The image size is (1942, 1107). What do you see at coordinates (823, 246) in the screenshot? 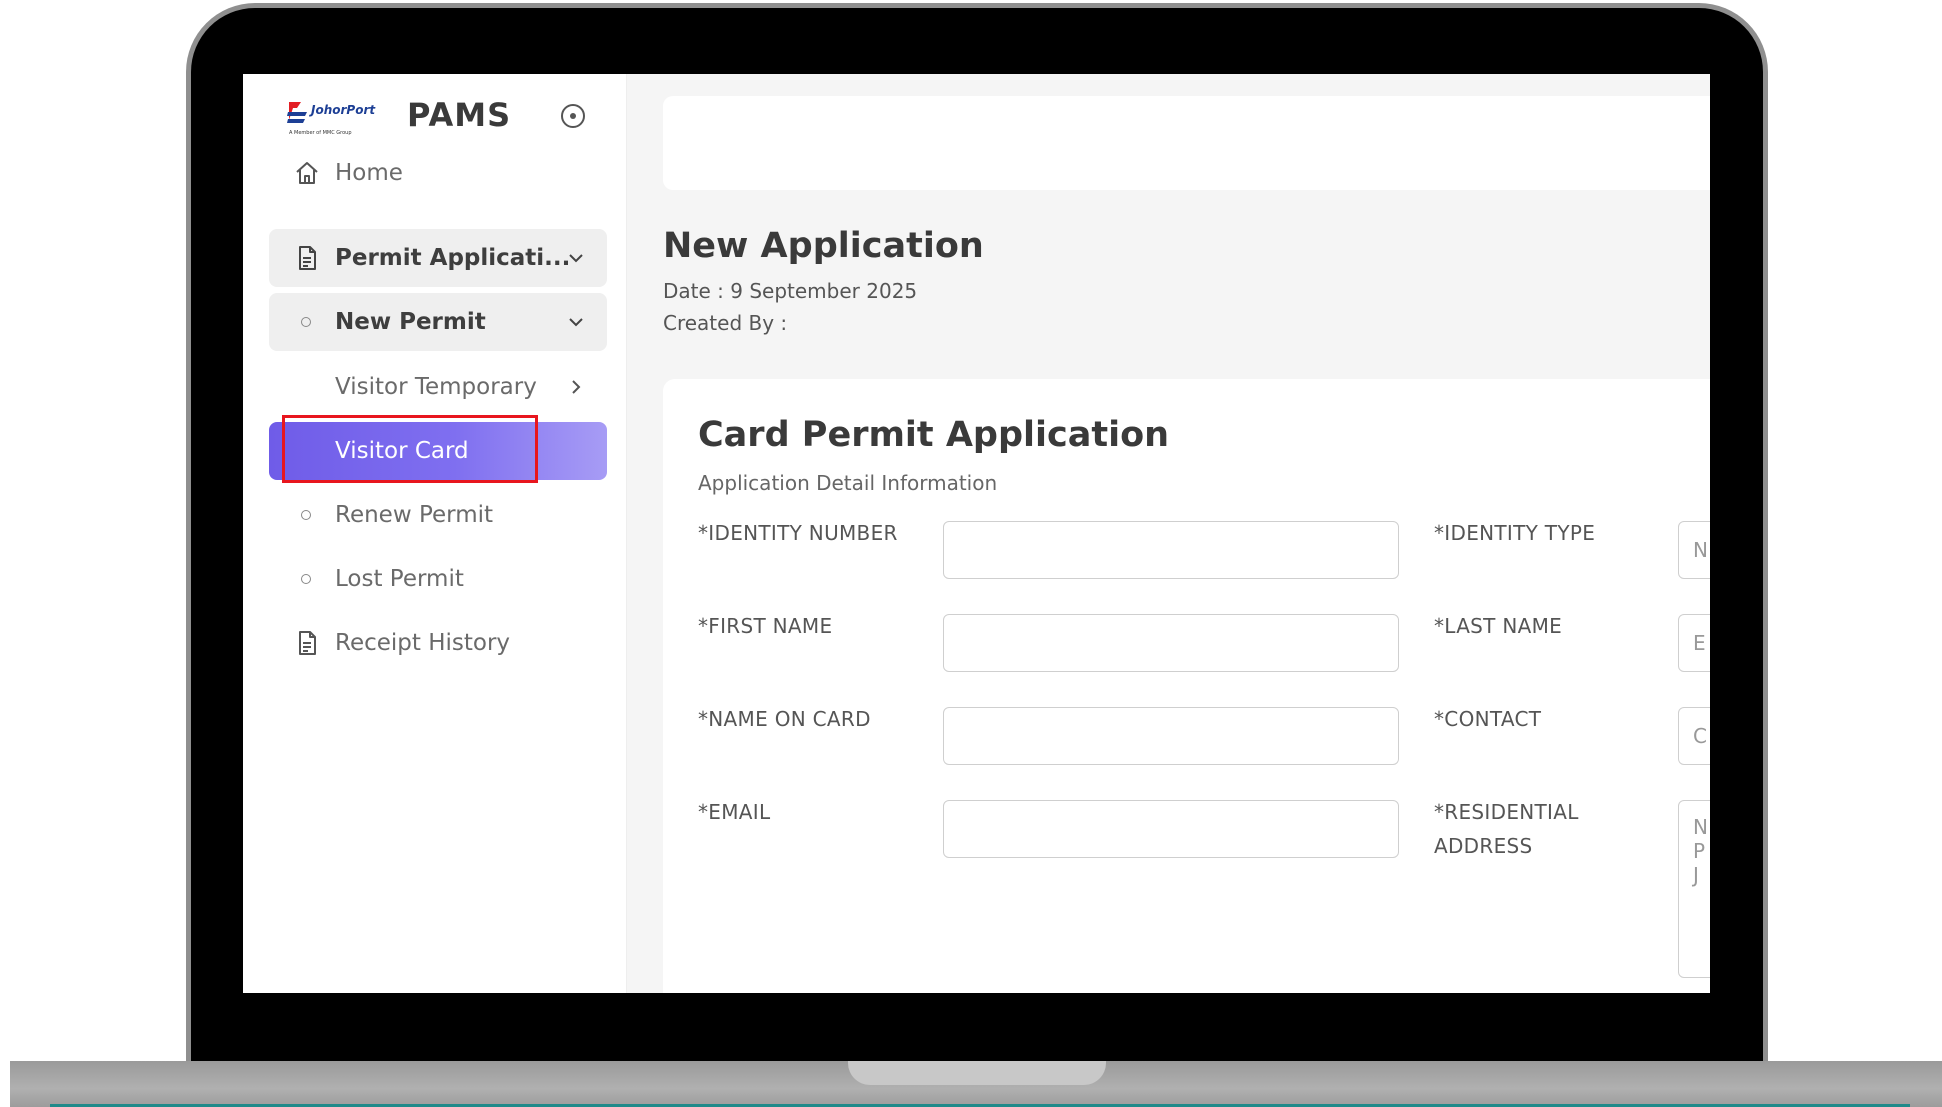
I see `page-title: New Application` at bounding box center [823, 246].